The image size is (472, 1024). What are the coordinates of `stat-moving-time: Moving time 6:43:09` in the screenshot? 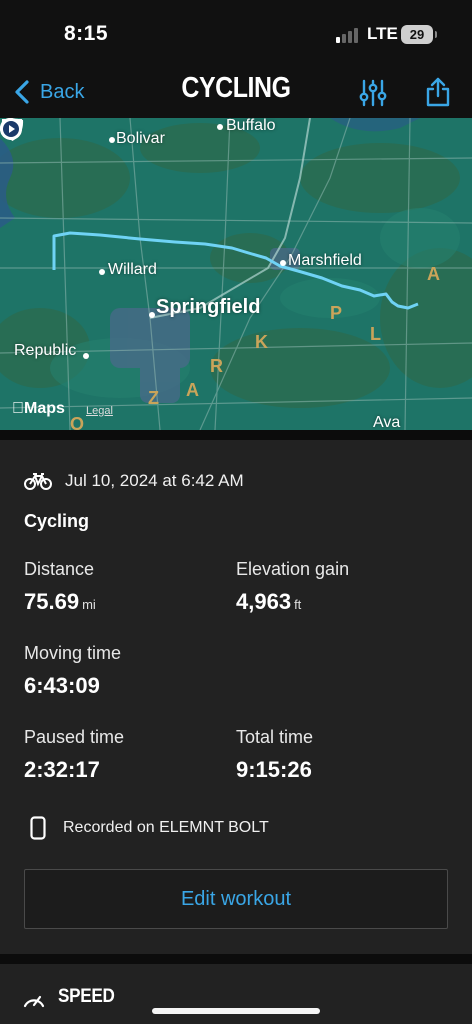 It's located at (72, 671).